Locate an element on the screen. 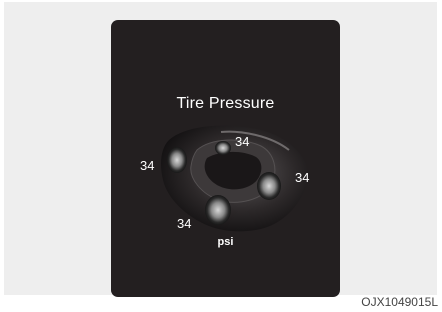 Image resolution: width=442 pixels, height=312 pixels. front-right-pressure: 34 is located at coordinates (242, 141).